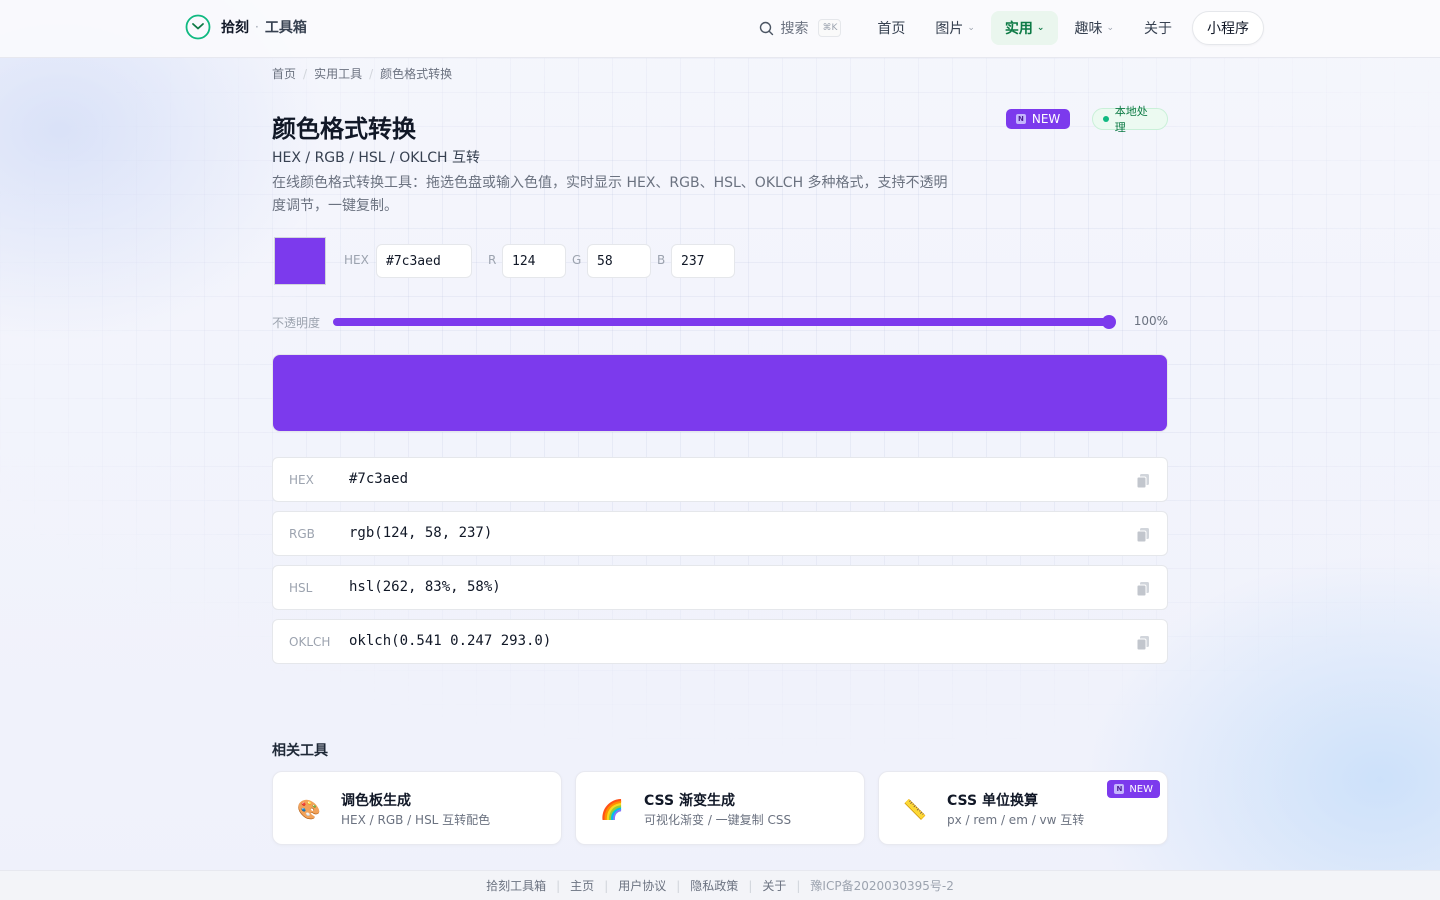 The image size is (1440, 900). Describe the element at coordinates (703, 261) in the screenshot. I see `b-input` at that location.